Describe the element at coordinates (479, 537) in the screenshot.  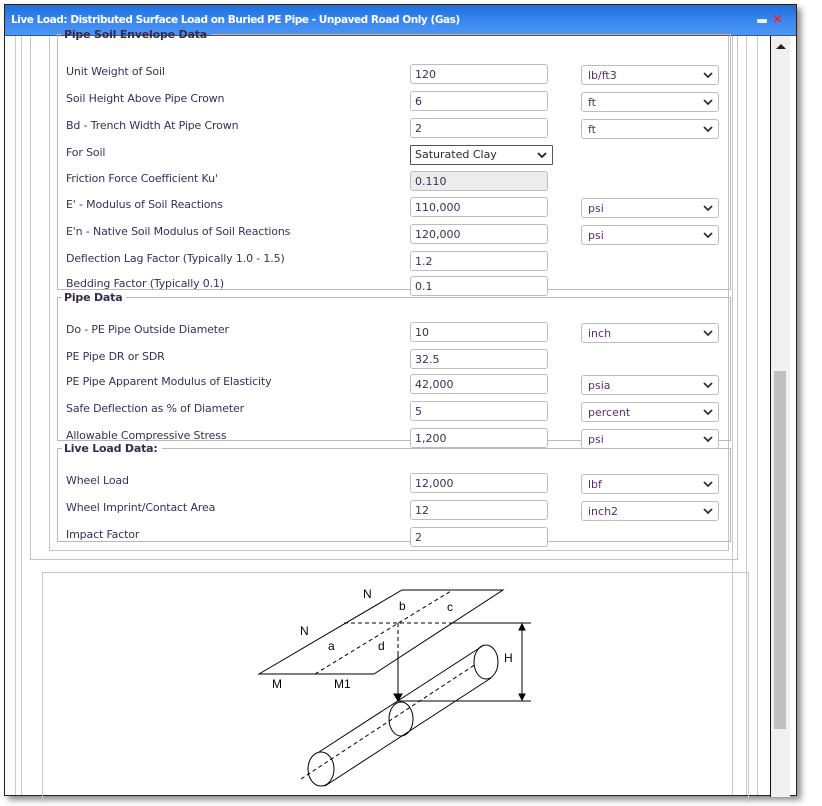
I see `impact-factor-input` at that location.